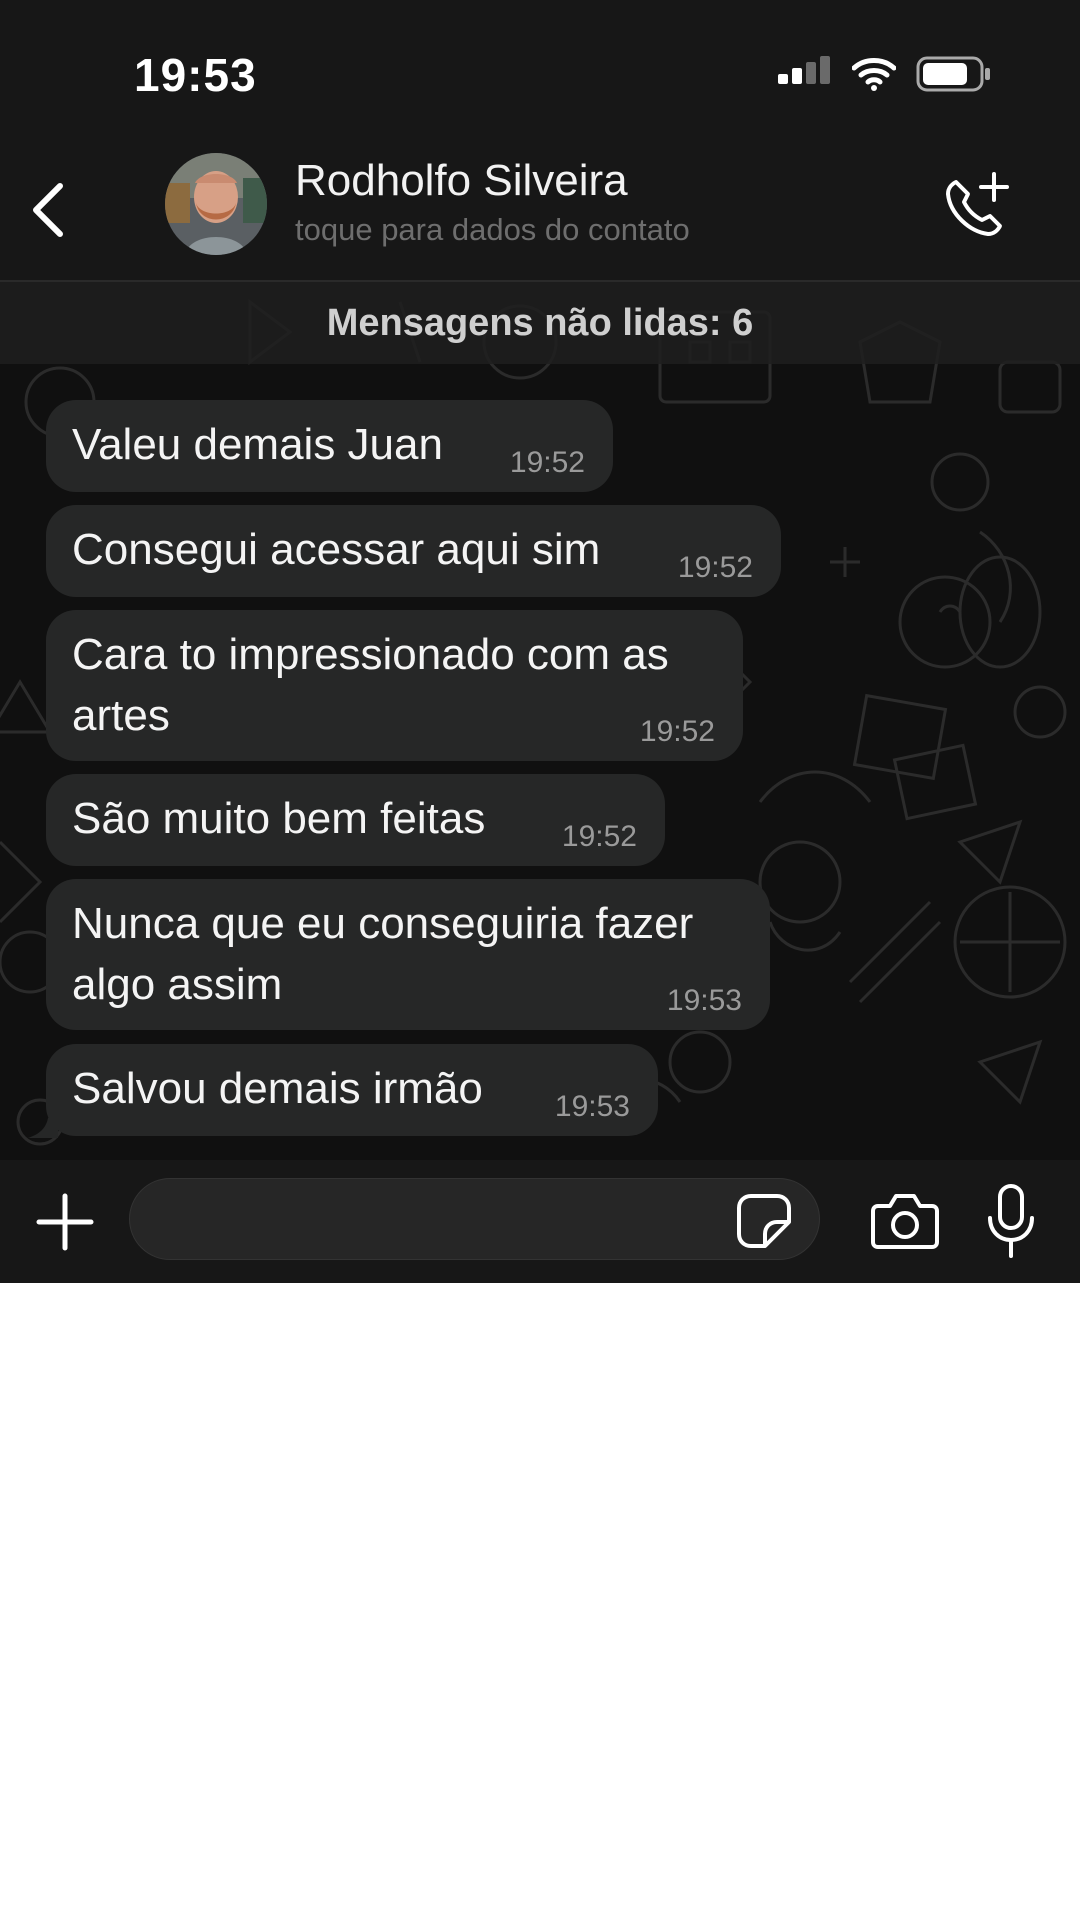 This screenshot has height=1920, width=1080. Describe the element at coordinates (540, 70) in the screenshot. I see `status-bar: 19:53` at that location.